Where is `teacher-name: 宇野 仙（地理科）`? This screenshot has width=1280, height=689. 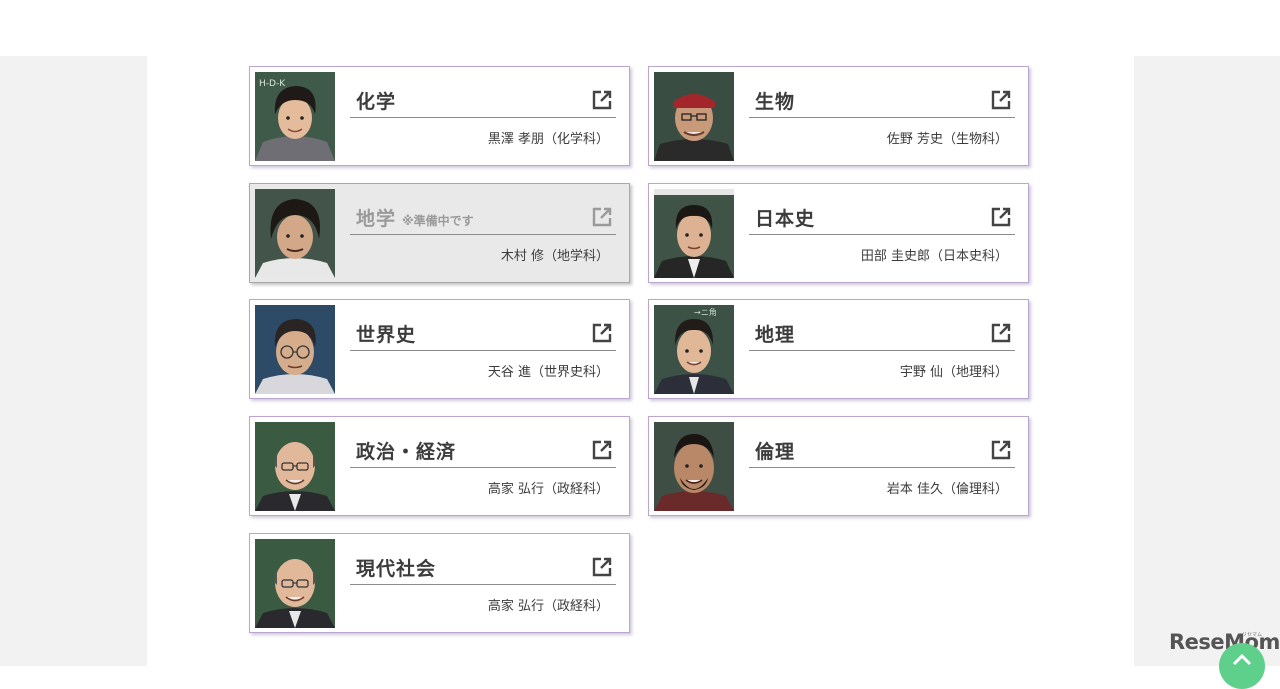 teacher-name: 宇野 仙（地理科） is located at coordinates (953, 372).